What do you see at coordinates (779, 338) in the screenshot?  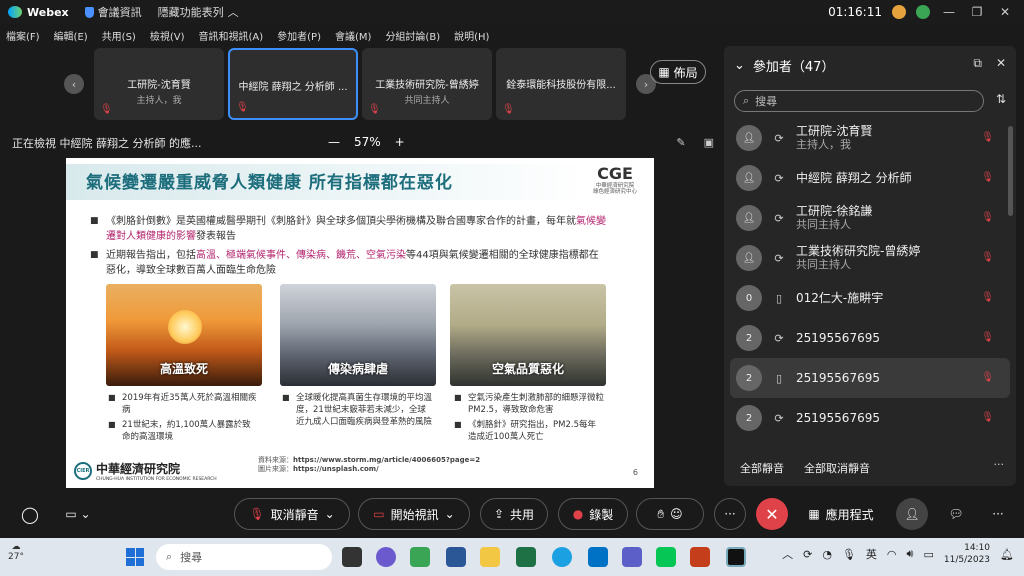 I see `computer-audio-icon: ⟳` at bounding box center [779, 338].